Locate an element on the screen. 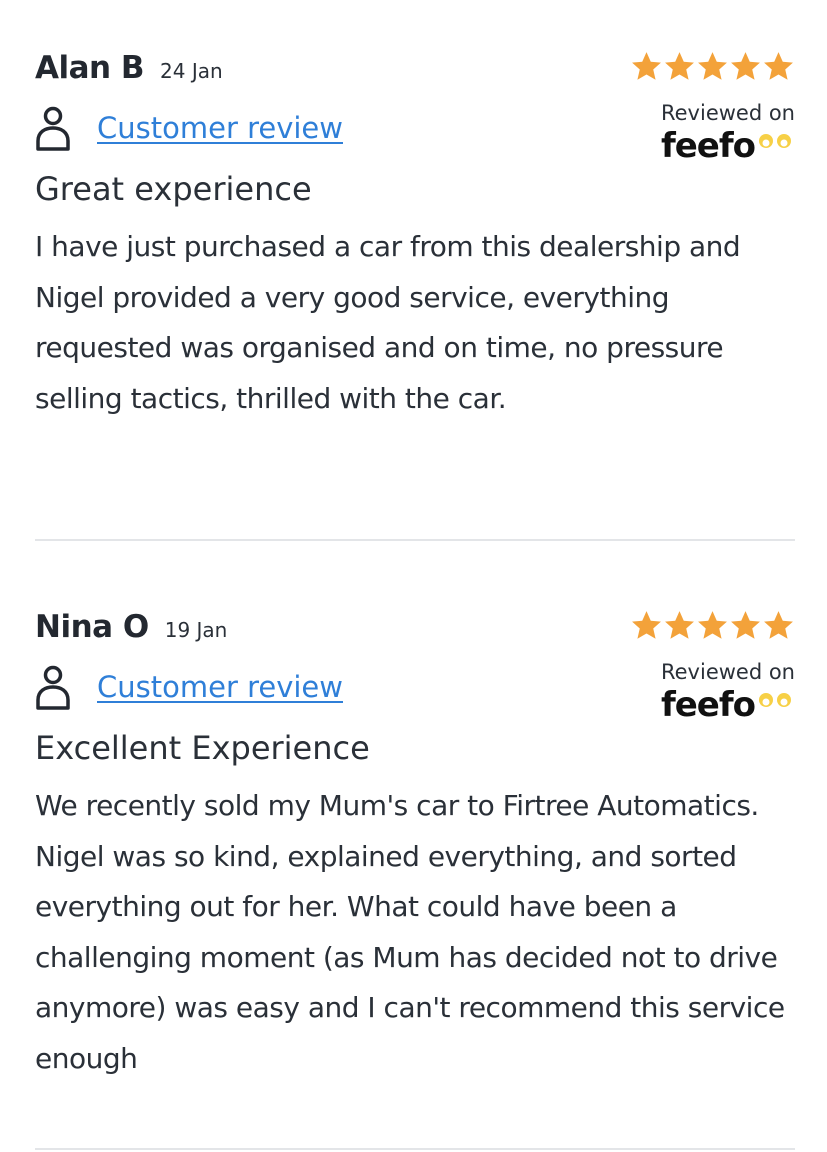 The height and width of the screenshot is (1152, 827). review-title: Great experience is located at coordinates (173, 189).